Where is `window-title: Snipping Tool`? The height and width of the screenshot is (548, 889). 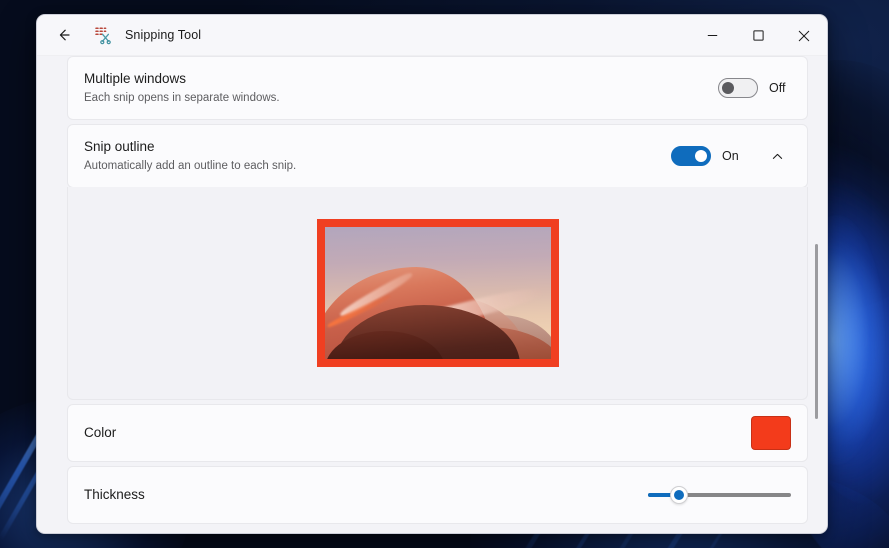
window-title: Snipping Tool is located at coordinates (163, 35).